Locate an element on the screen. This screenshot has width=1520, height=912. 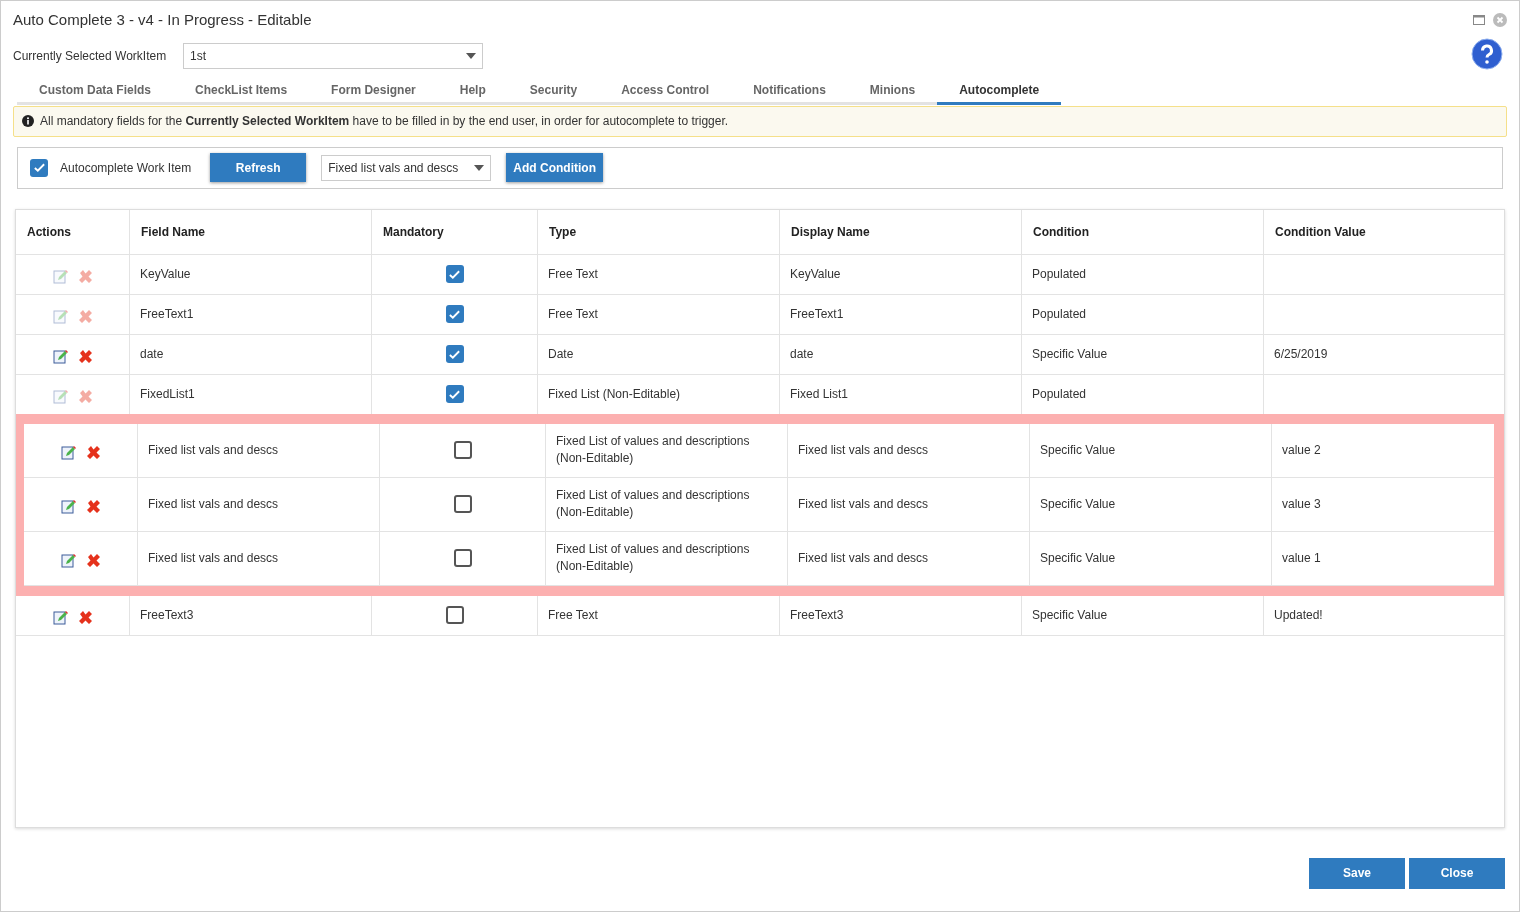
close-button: Close is located at coordinates (1457, 873).